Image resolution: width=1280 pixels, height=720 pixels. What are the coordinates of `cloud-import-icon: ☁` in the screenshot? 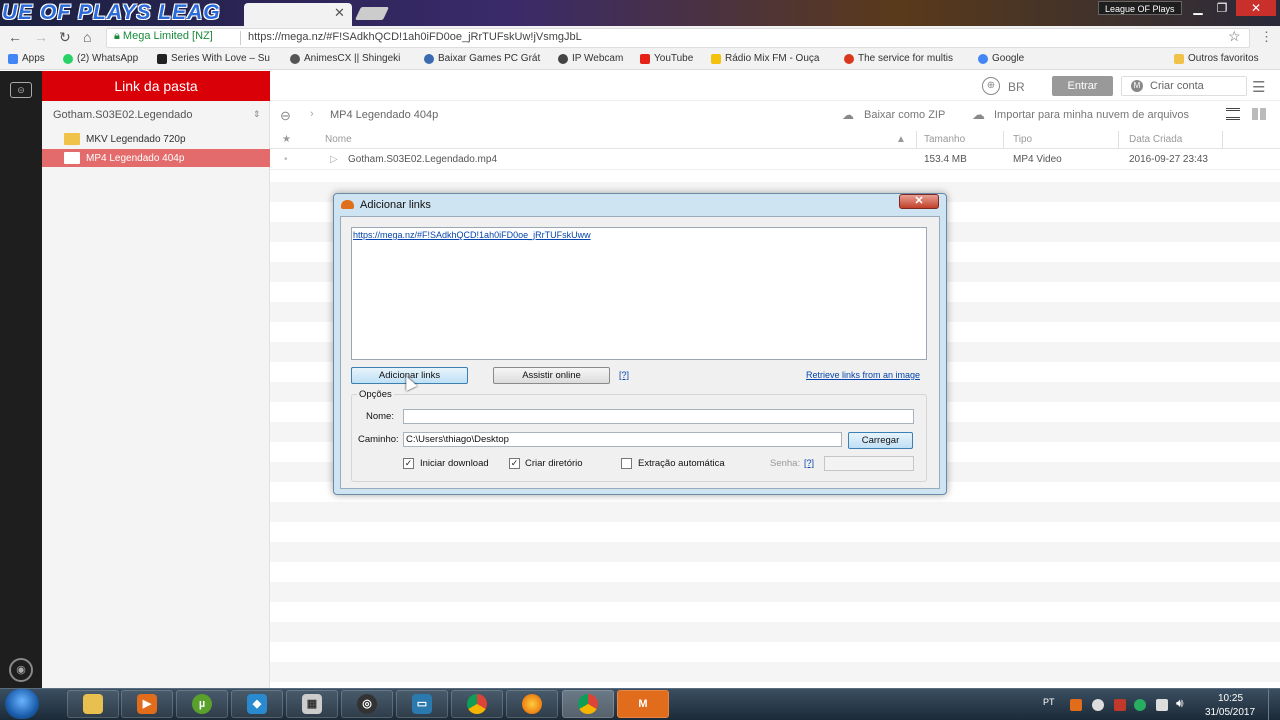 It's located at (978, 115).